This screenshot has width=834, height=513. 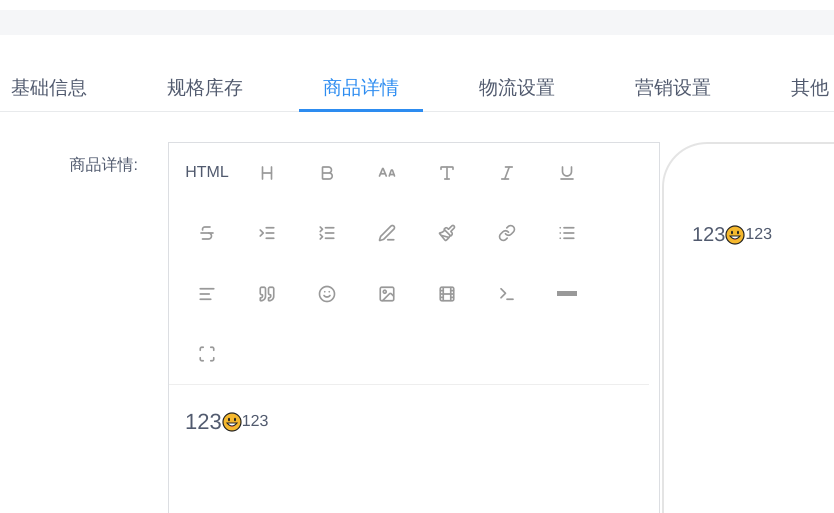 I want to click on link-icon, so click(x=507, y=233).